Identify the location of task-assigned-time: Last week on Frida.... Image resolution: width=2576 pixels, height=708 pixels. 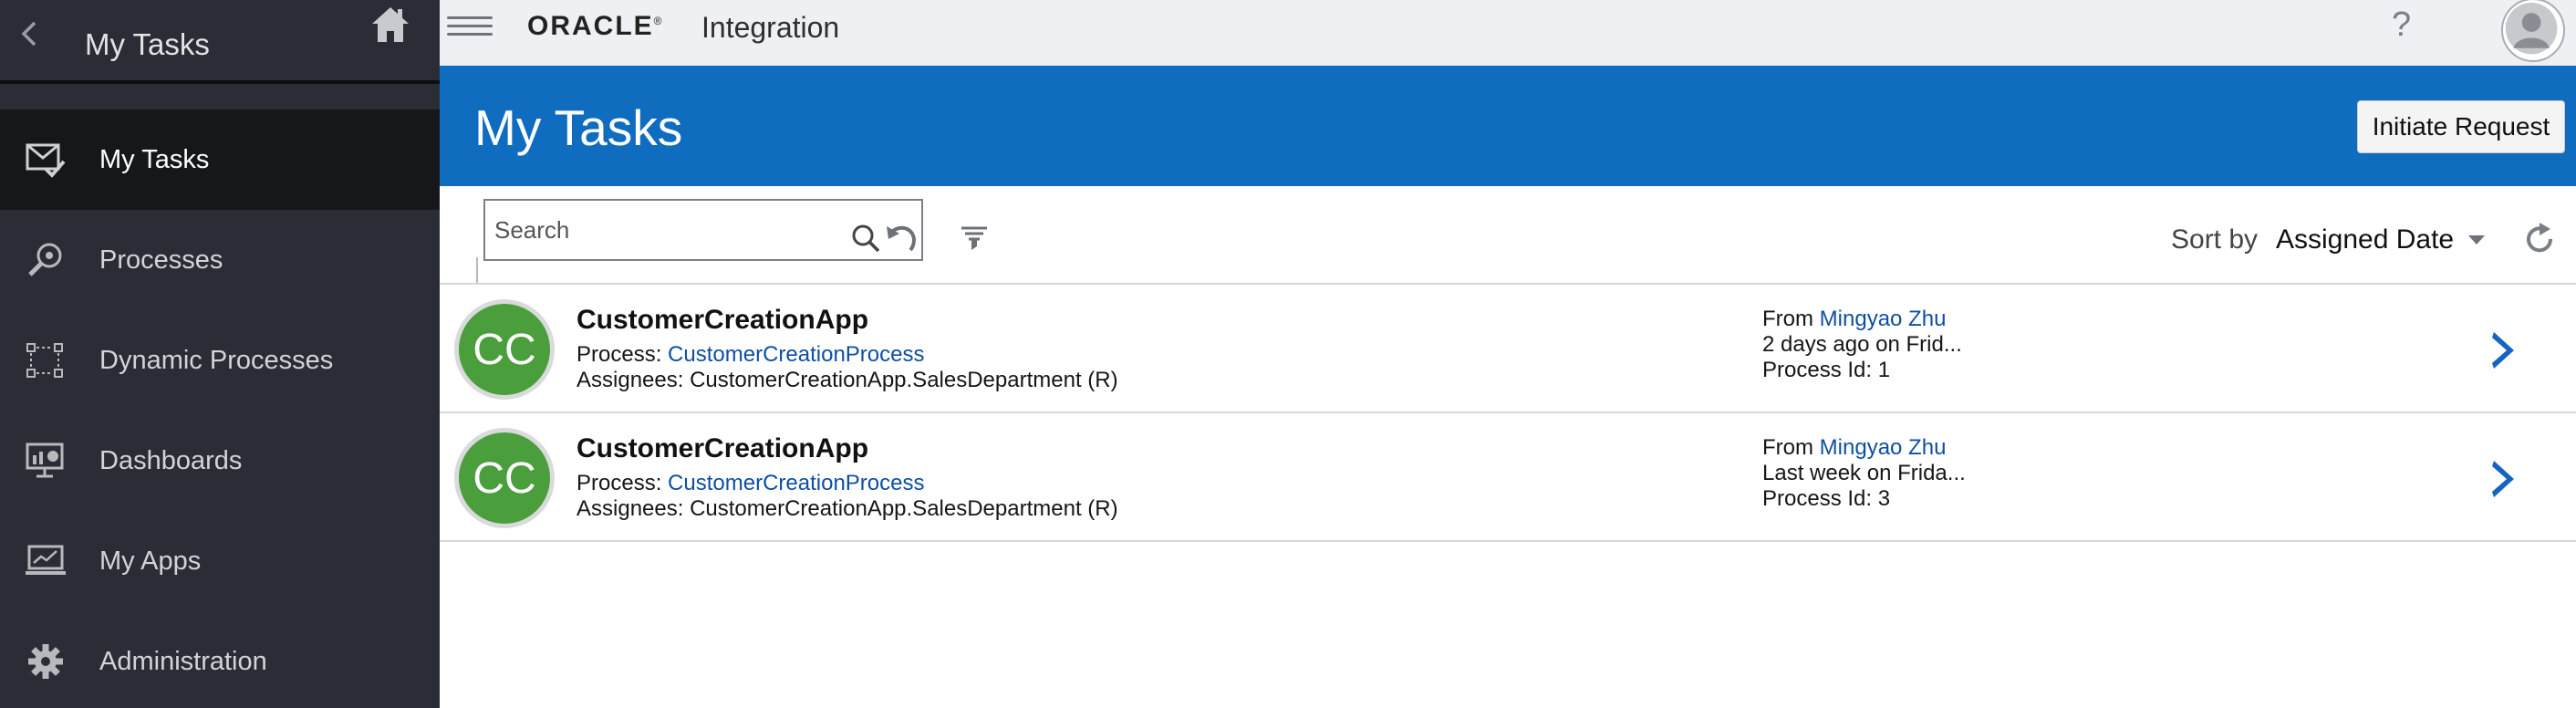
(1864, 473).